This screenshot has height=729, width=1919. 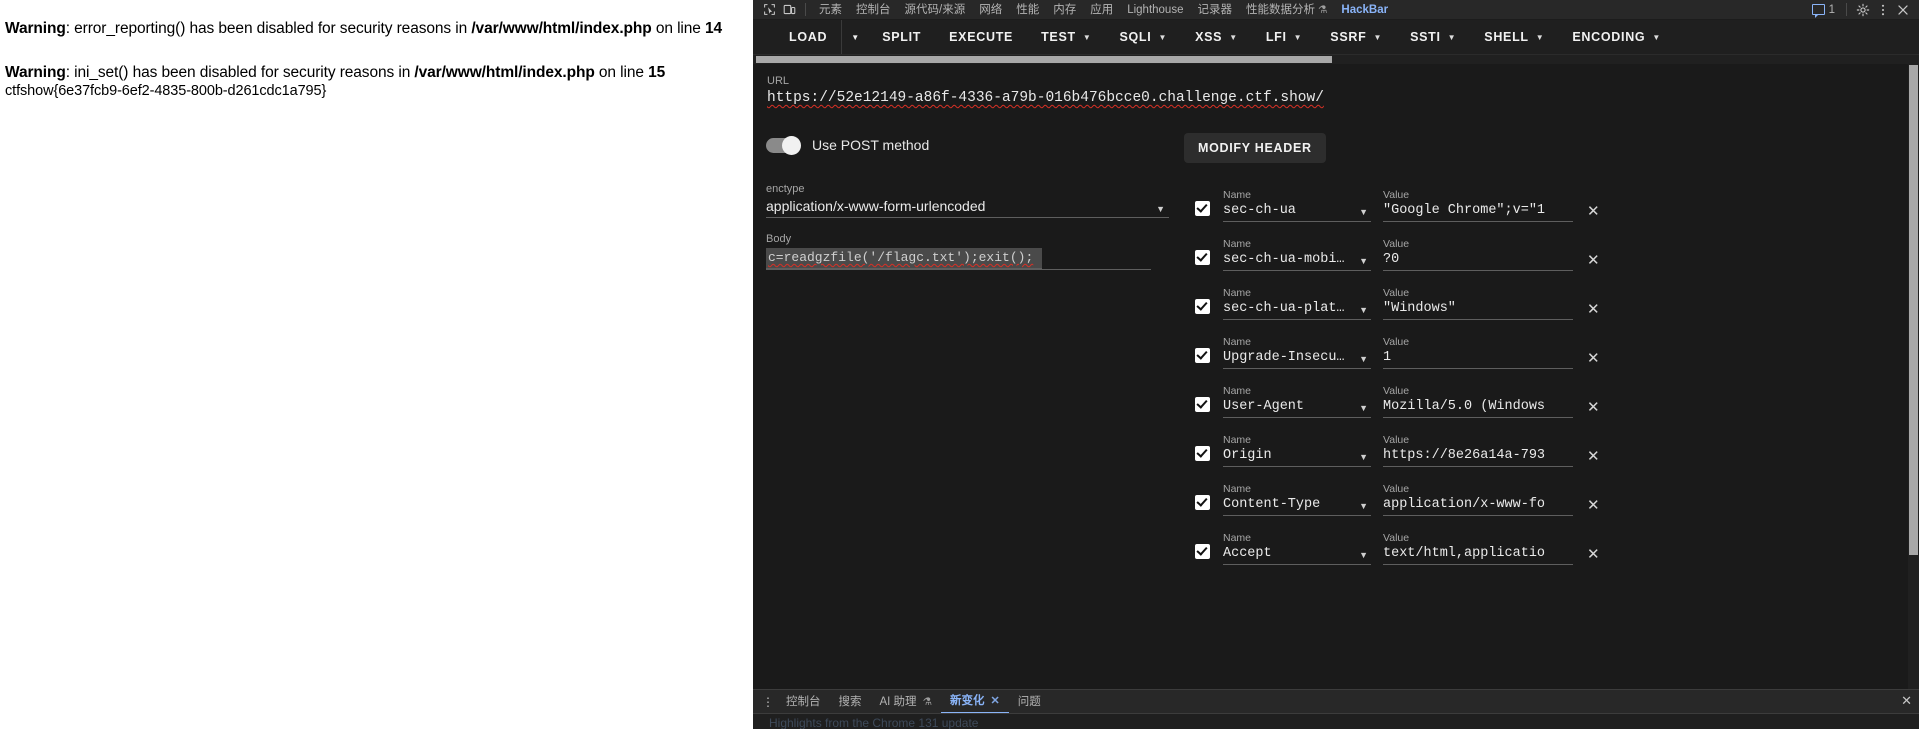 I want to click on header-value-input: "Windows", so click(x=1478, y=310).